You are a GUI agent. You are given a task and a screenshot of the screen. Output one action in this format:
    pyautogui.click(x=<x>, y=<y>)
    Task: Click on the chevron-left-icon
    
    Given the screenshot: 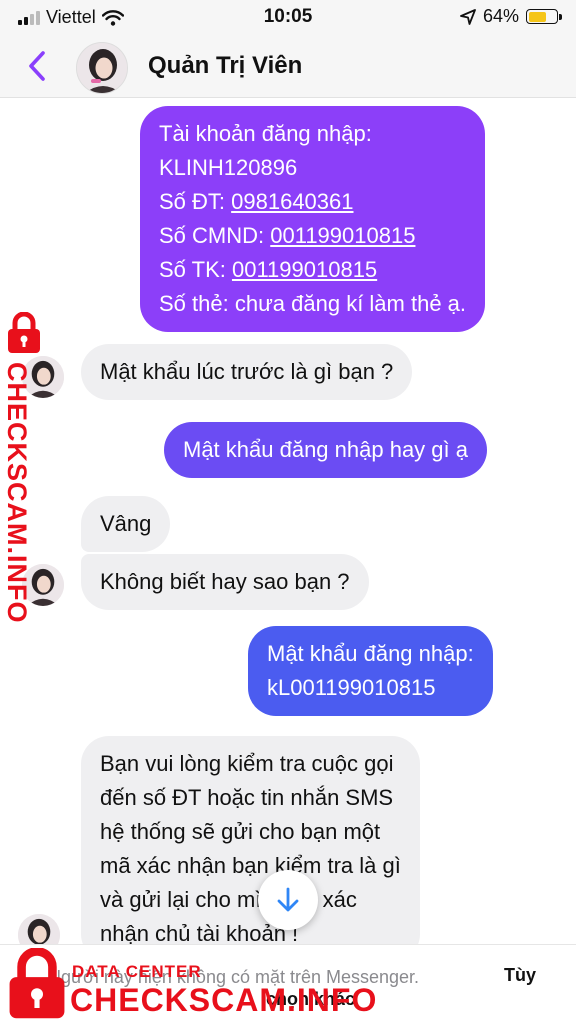 What is the action you would take?
    pyautogui.click(x=37, y=66)
    